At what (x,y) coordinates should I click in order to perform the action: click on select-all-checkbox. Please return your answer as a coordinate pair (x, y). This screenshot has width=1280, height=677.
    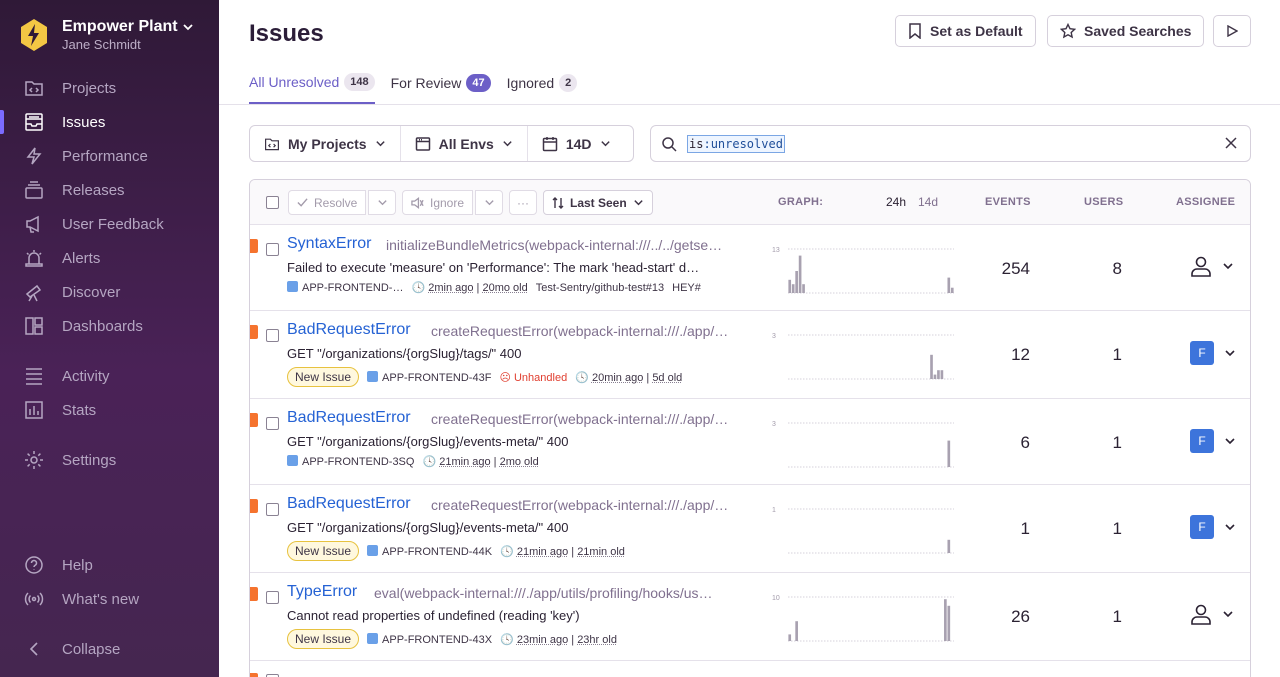
    Looking at the image, I should click on (272, 202).